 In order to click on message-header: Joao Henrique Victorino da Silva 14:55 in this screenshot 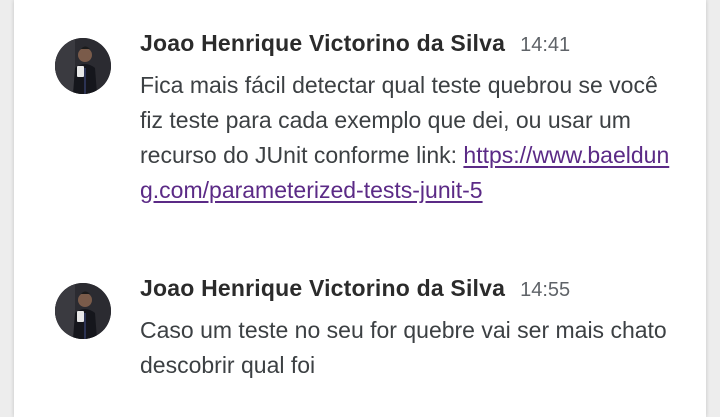, I will do `click(410, 290)`.